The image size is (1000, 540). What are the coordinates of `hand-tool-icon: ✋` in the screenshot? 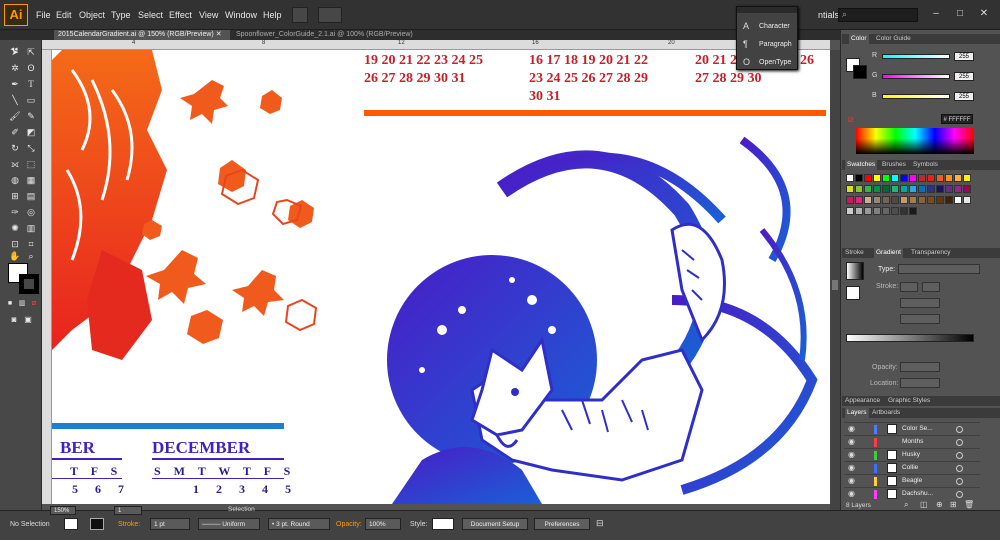 It's located at (15, 256).